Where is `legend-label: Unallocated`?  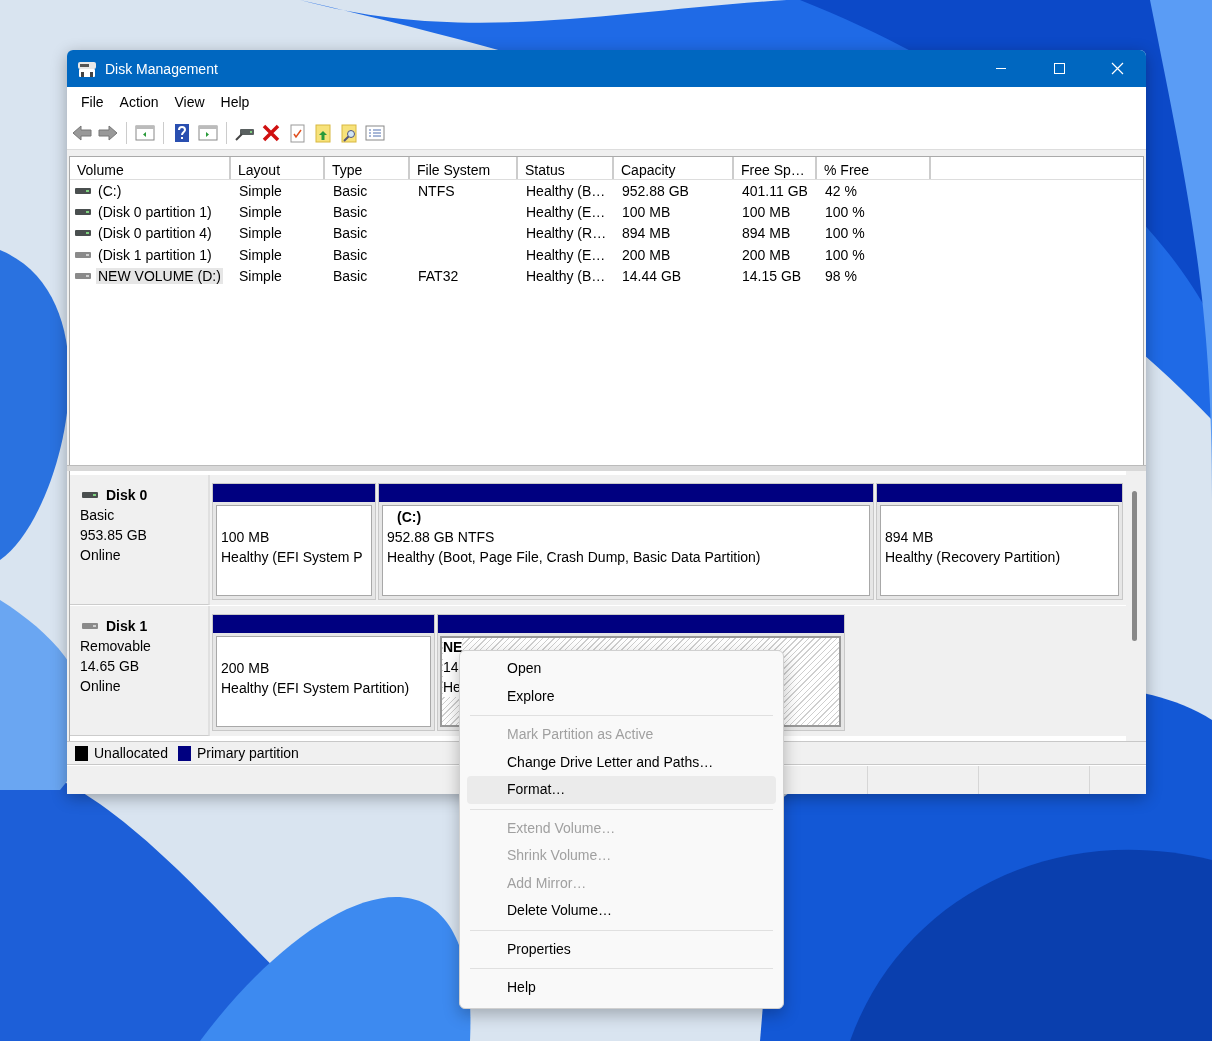 legend-label: Unallocated is located at coordinates (131, 753).